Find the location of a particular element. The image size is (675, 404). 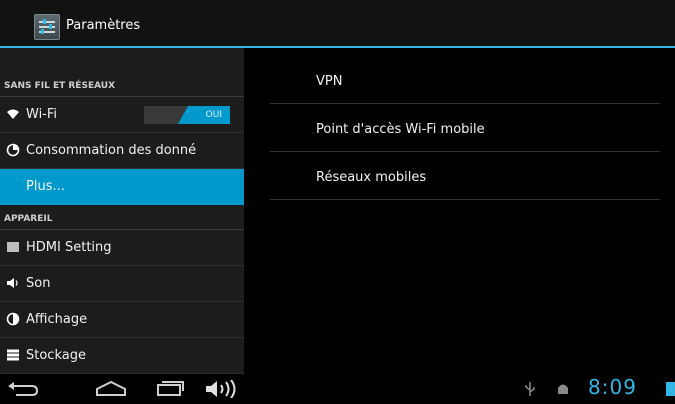

settings-item-display: Affichage is located at coordinates (122, 320).